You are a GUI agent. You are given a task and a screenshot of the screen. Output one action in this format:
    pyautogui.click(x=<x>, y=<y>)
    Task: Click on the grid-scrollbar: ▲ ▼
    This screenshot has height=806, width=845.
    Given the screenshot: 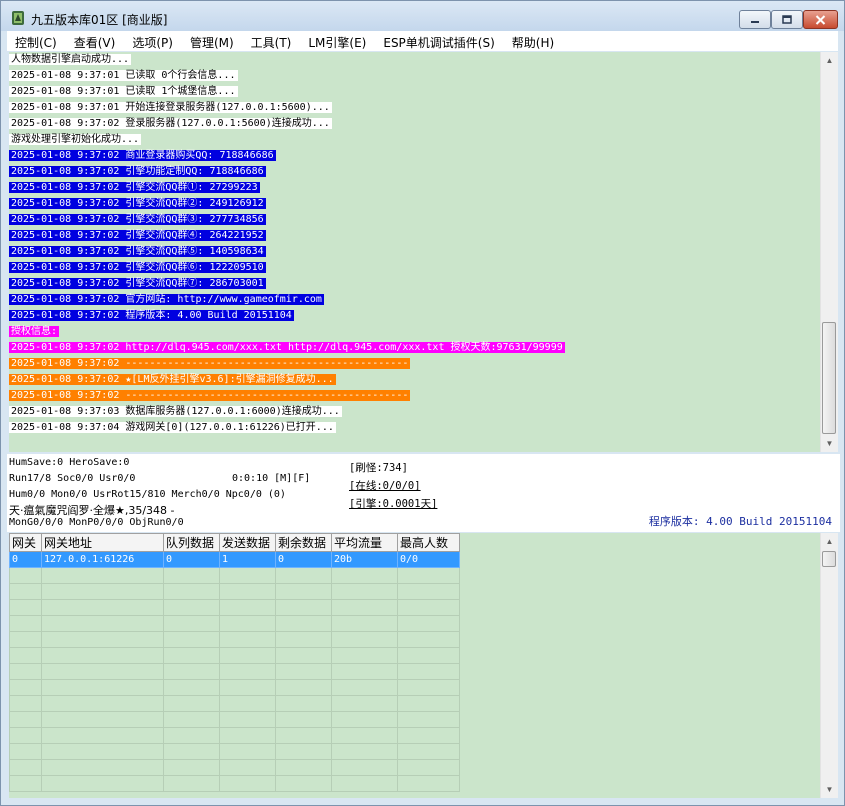 What is the action you would take?
    pyautogui.click(x=829, y=665)
    